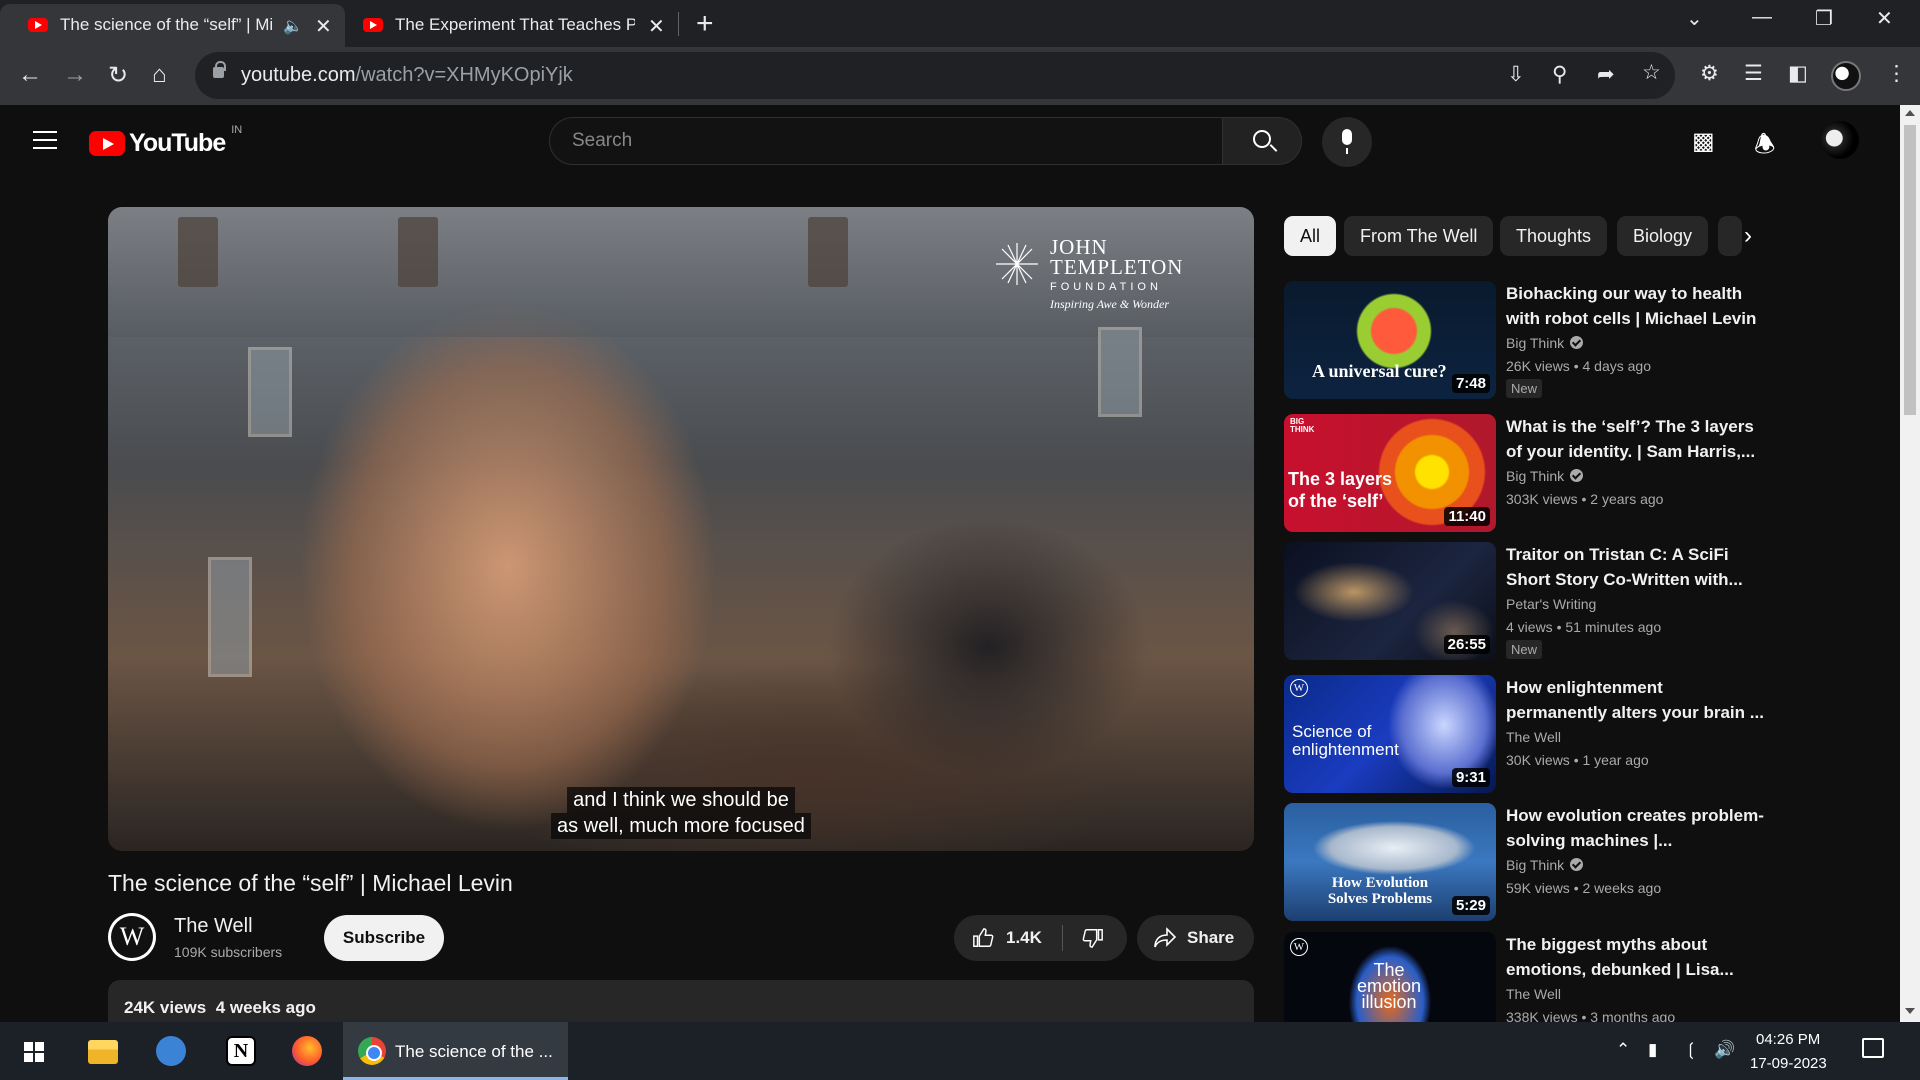  Describe the element at coordinates (1577, 342) in the screenshot. I see `verified-check-icon` at that location.